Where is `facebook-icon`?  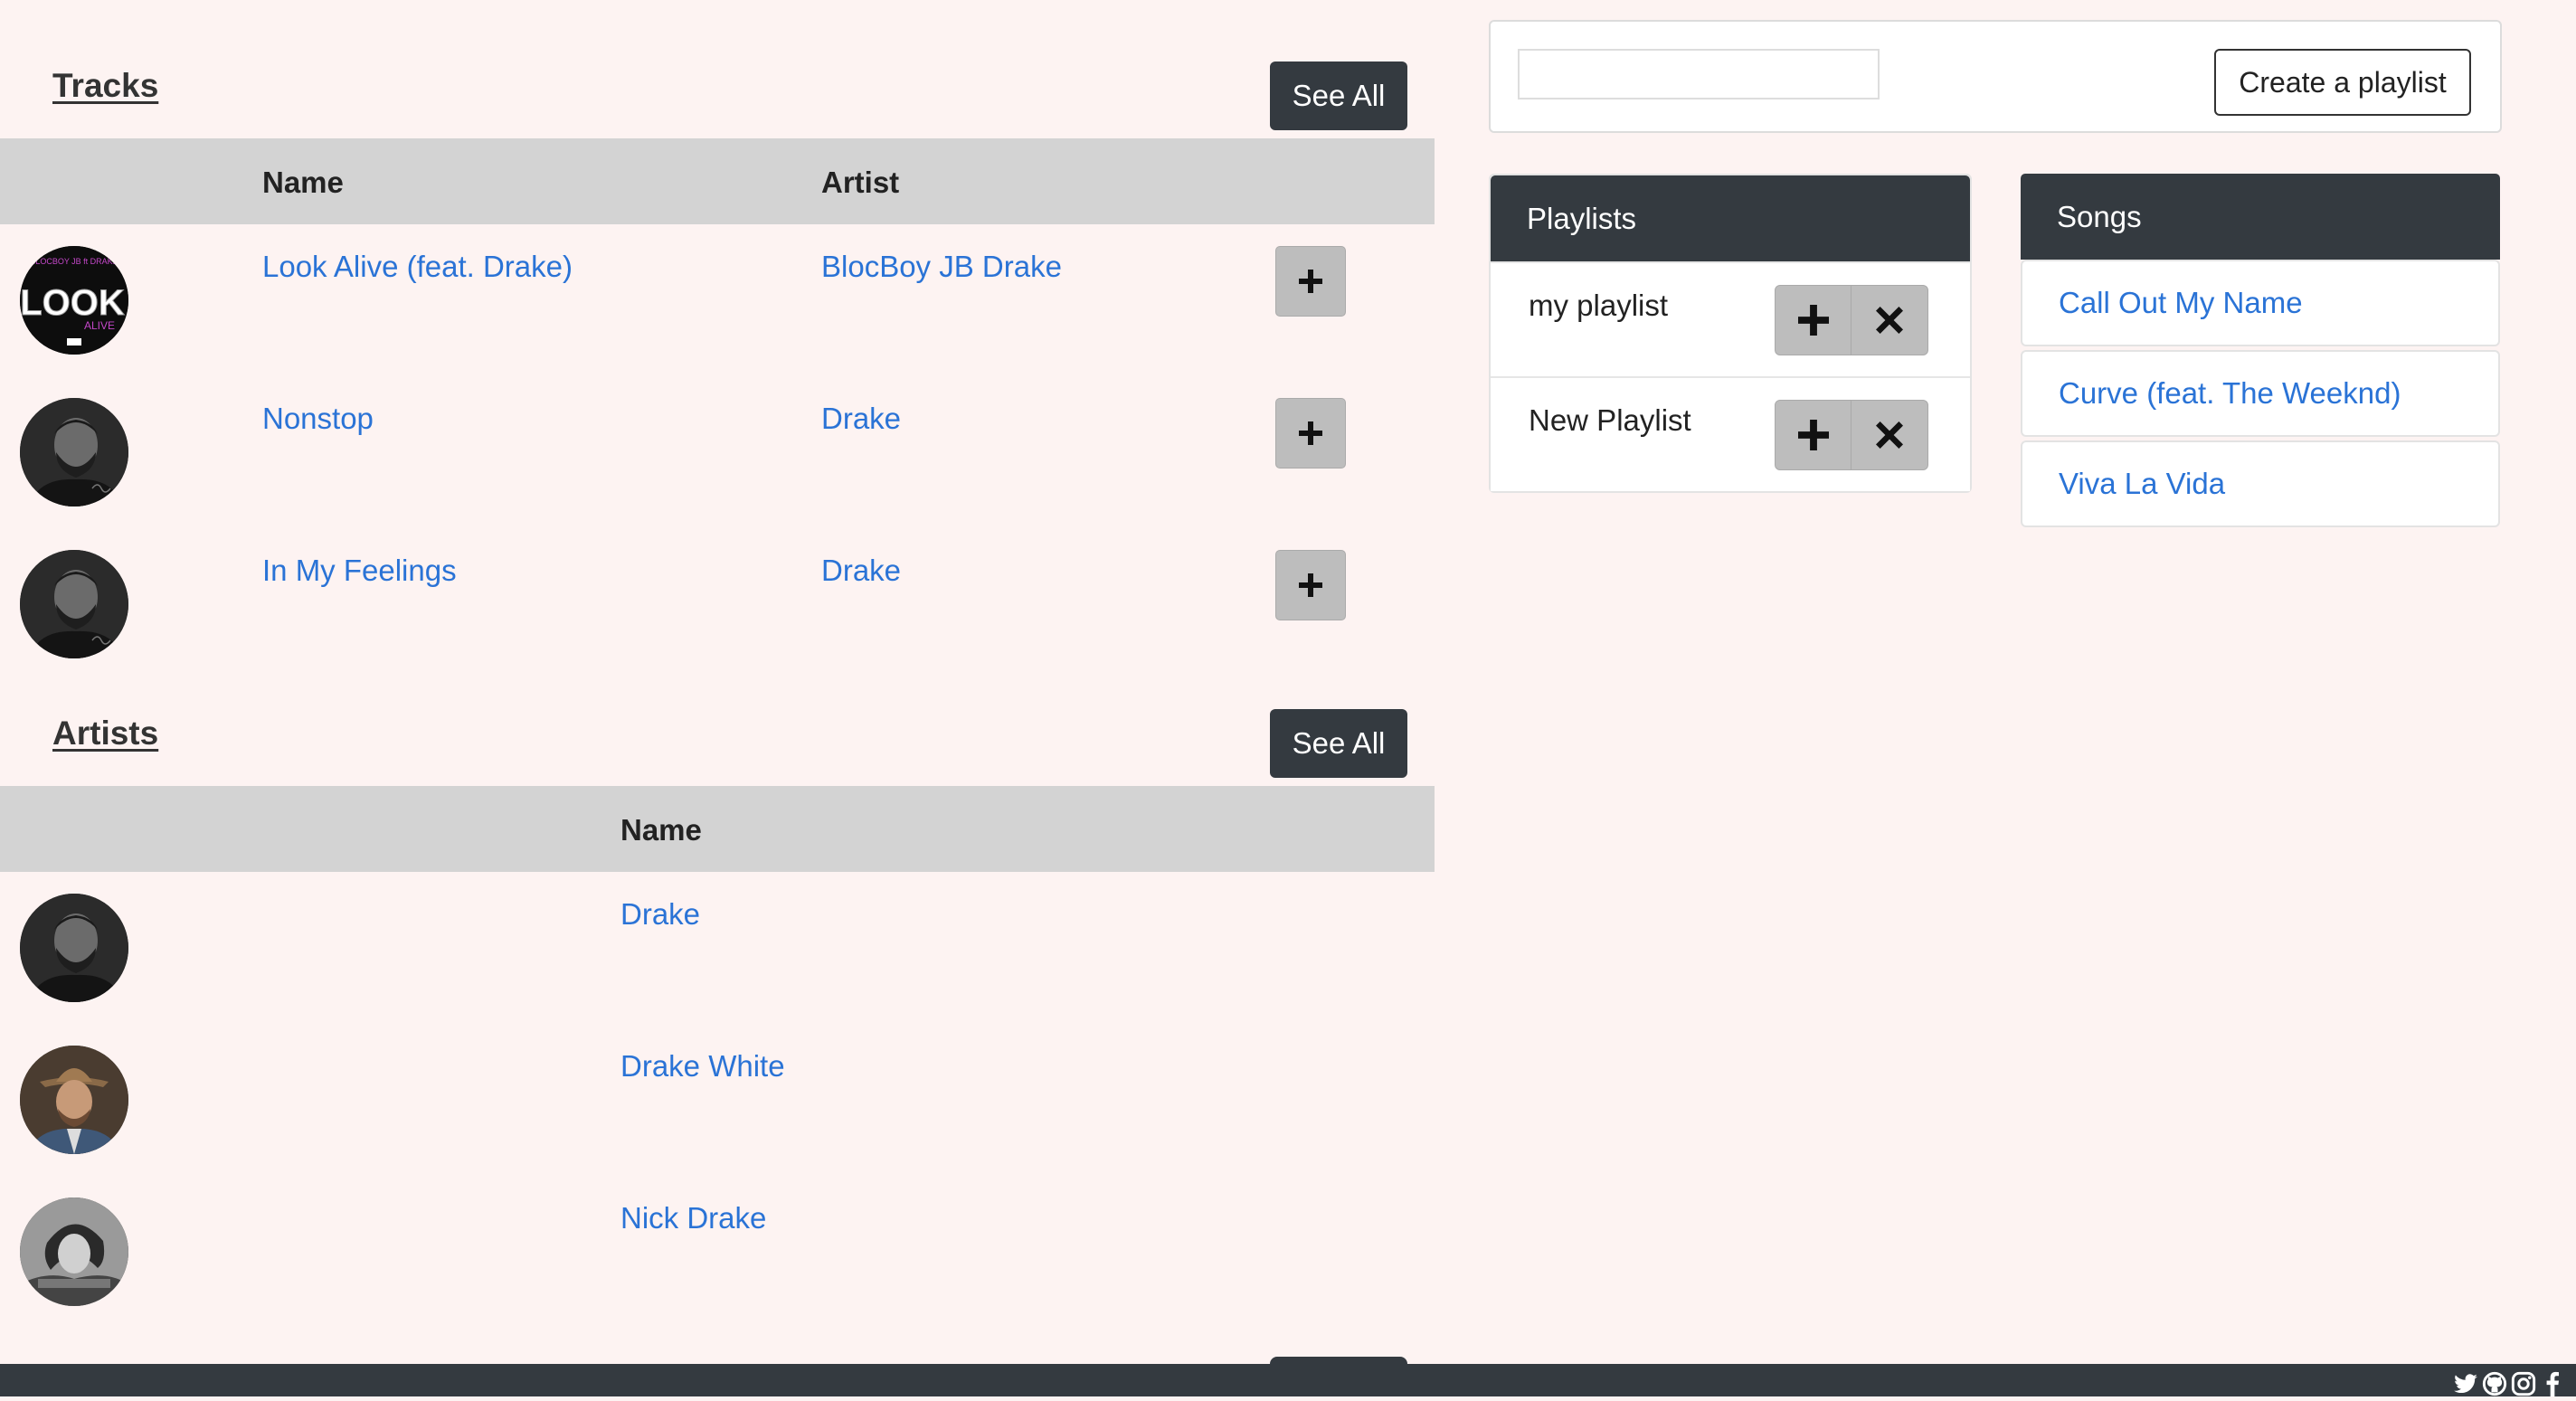 facebook-icon is located at coordinates (2552, 1383).